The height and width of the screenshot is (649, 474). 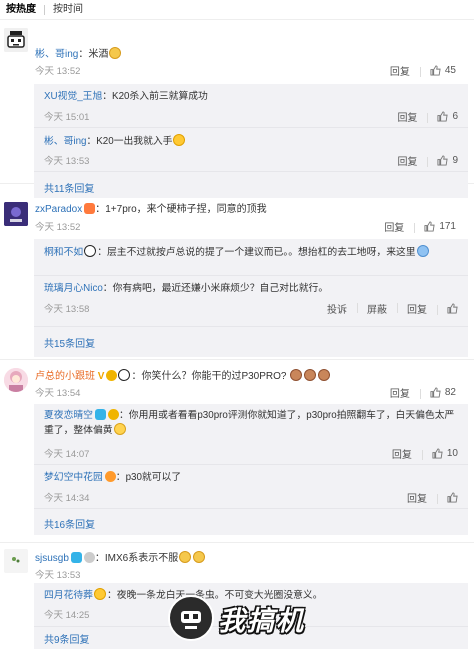 What do you see at coordinates (21, 10) in the screenshot?
I see `sort-by-hot-tab: 按热度` at bounding box center [21, 10].